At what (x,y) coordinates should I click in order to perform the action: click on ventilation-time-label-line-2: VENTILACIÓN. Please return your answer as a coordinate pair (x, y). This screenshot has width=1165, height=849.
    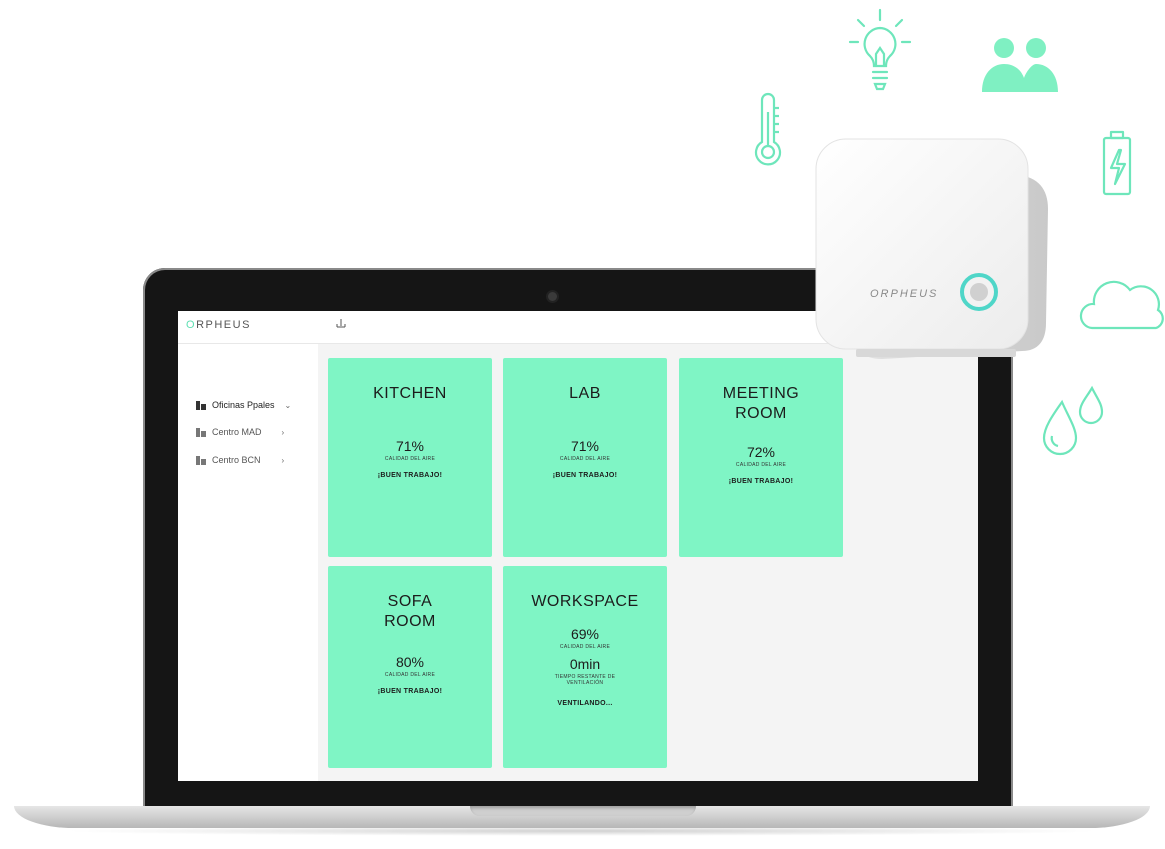
    Looking at the image, I should click on (585, 683).